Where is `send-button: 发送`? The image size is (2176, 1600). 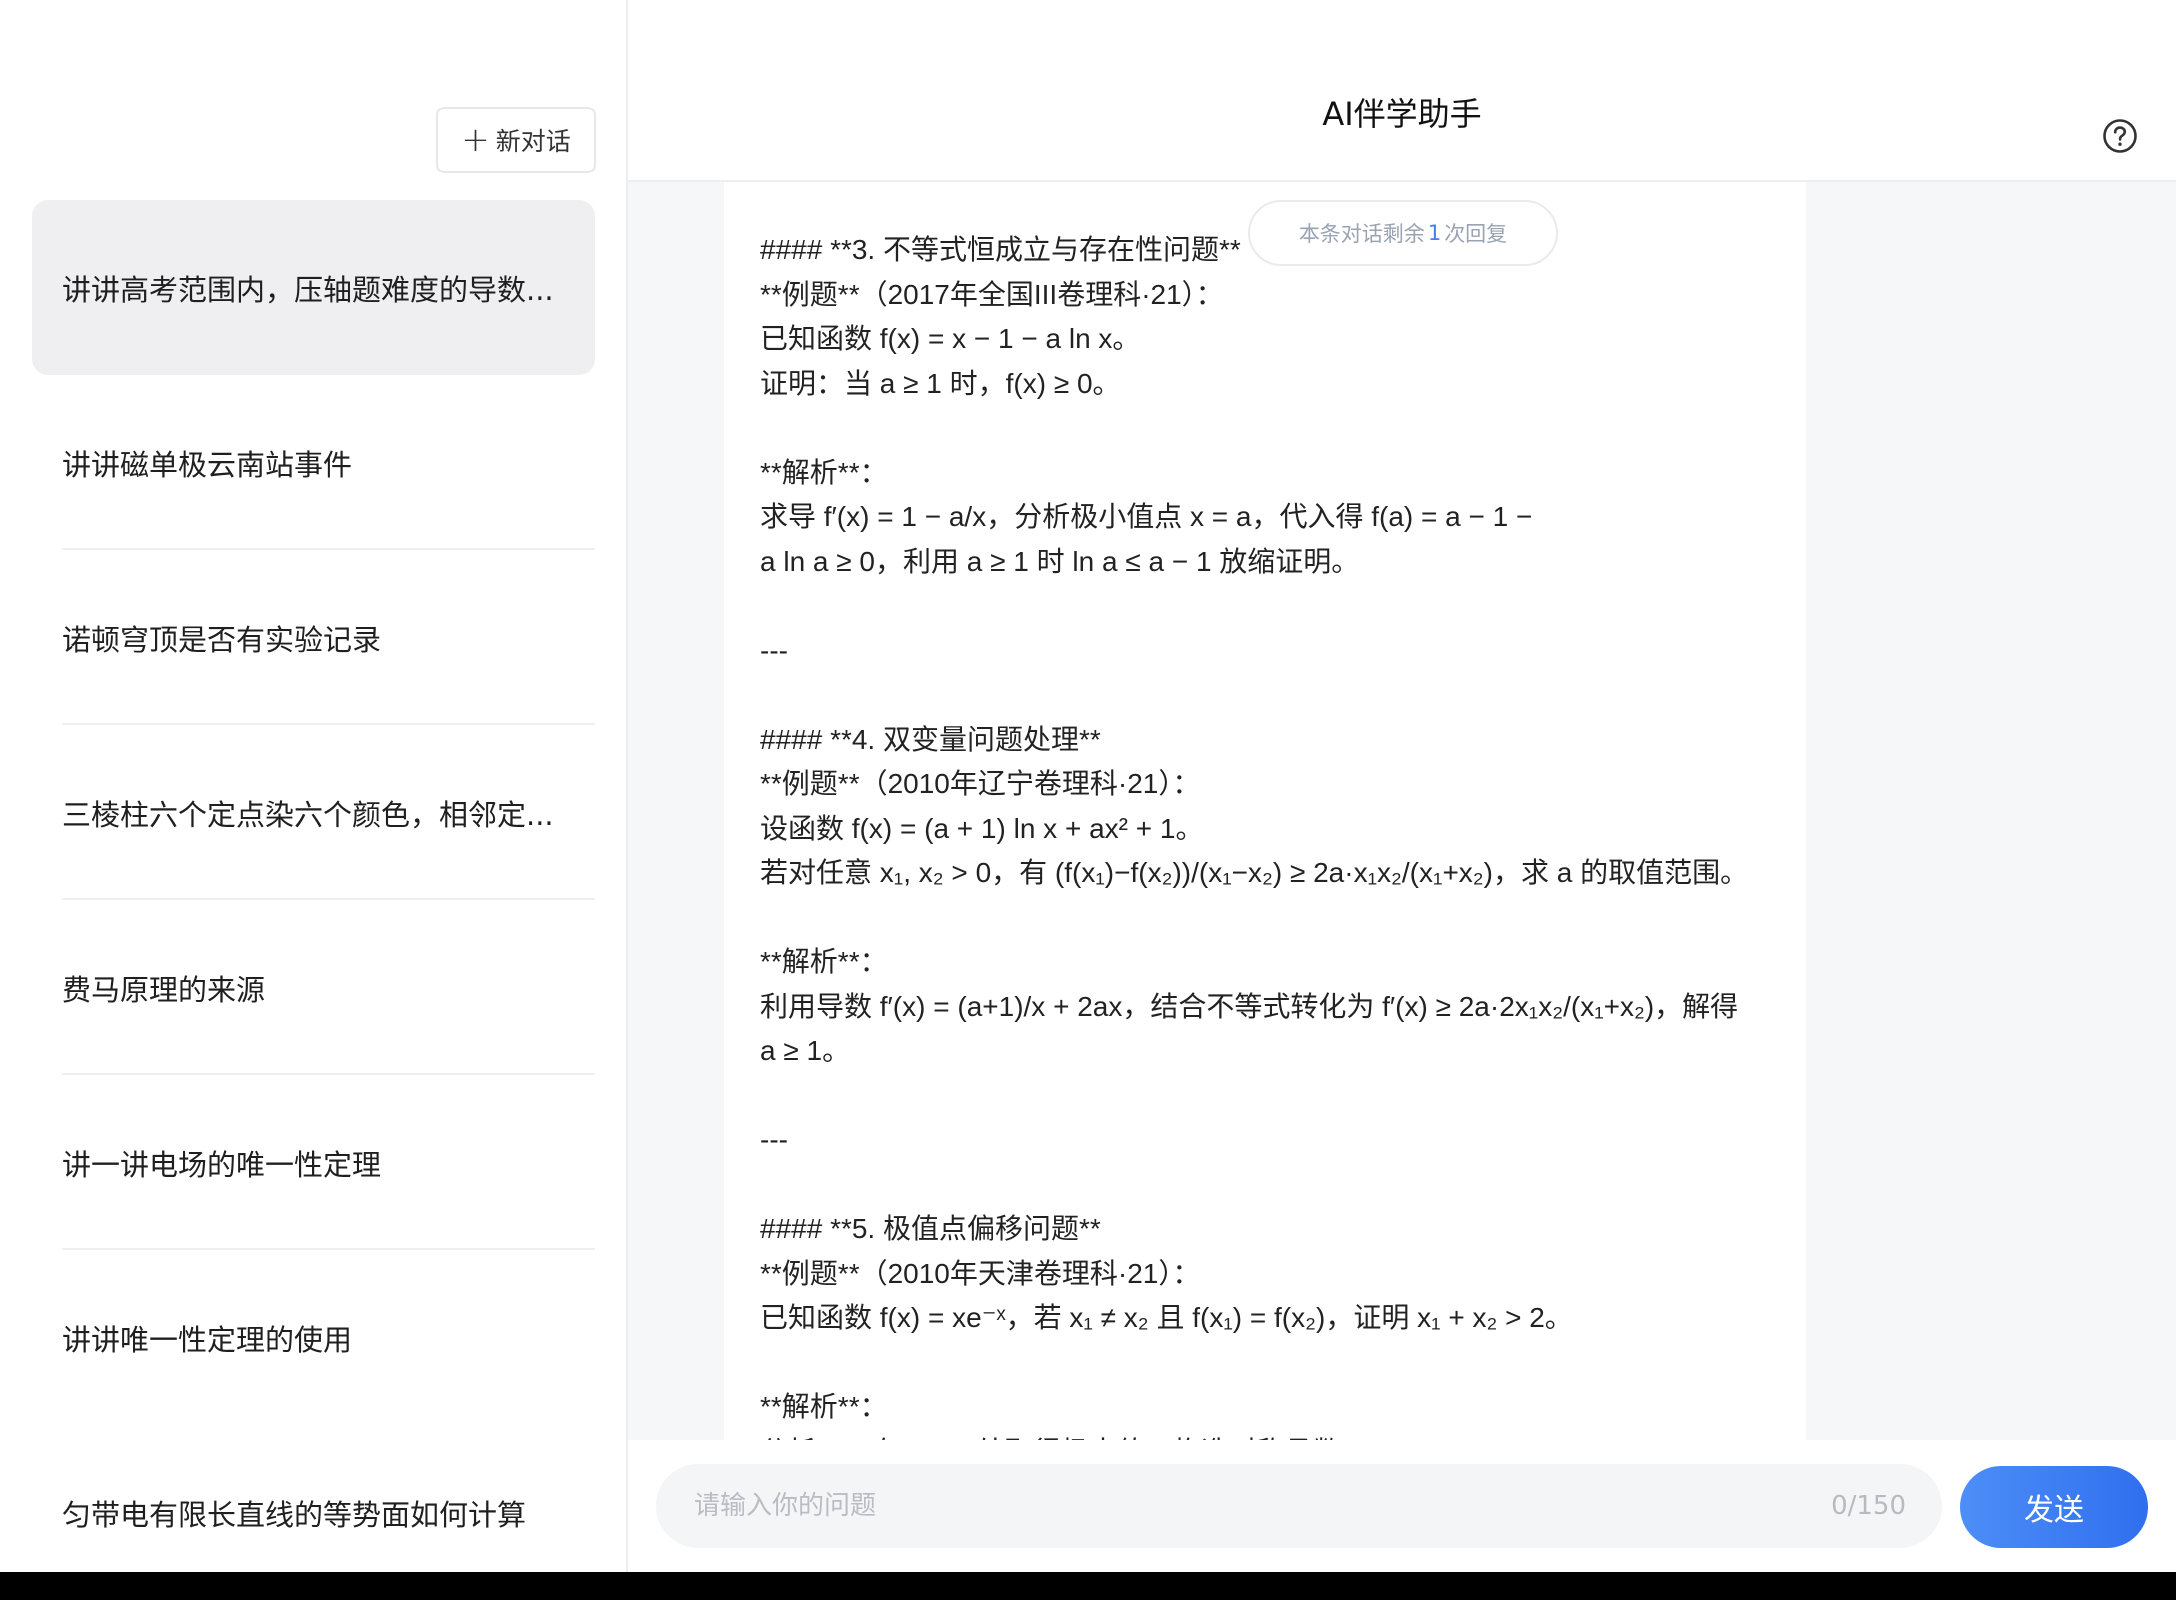 send-button: 发送 is located at coordinates (2054, 1507).